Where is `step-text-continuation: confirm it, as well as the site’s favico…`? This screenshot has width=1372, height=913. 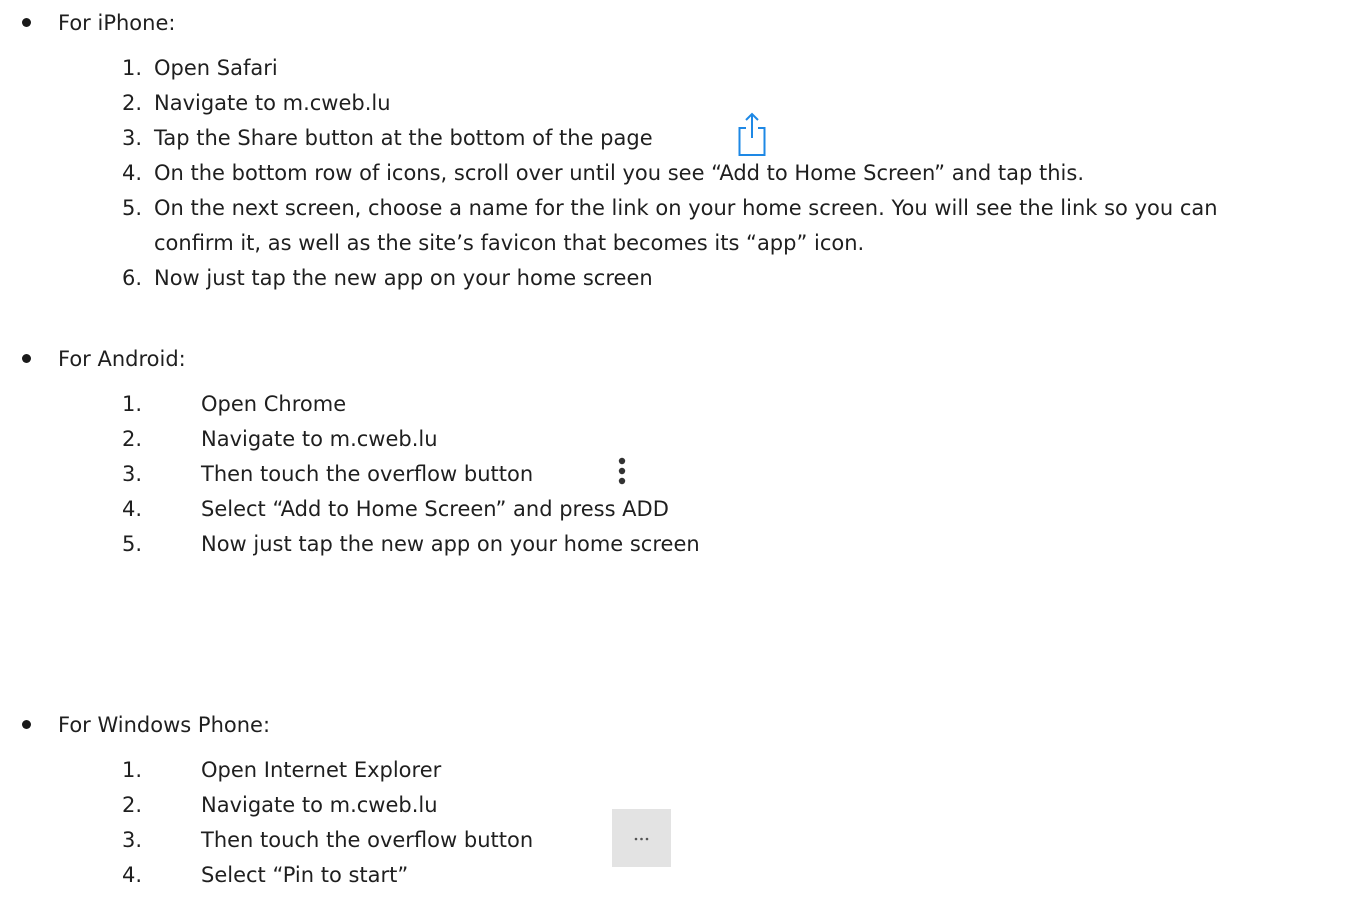 step-text-continuation: confirm it, as well as the site’s favico… is located at coordinates (509, 243).